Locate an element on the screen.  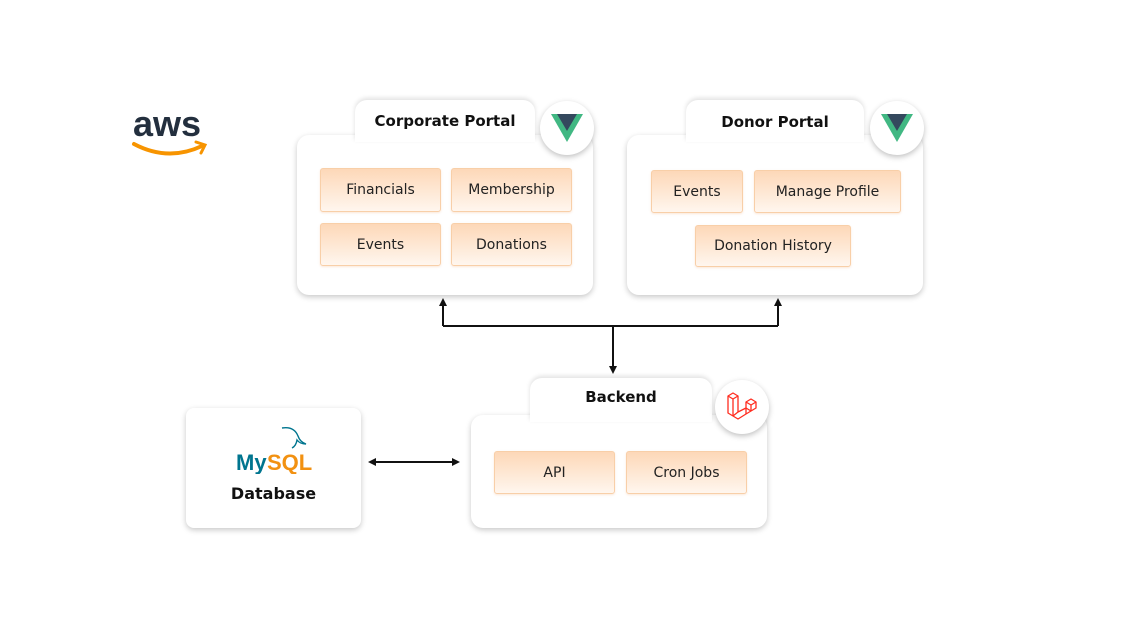
module-financials: Financials is located at coordinates (380, 190).